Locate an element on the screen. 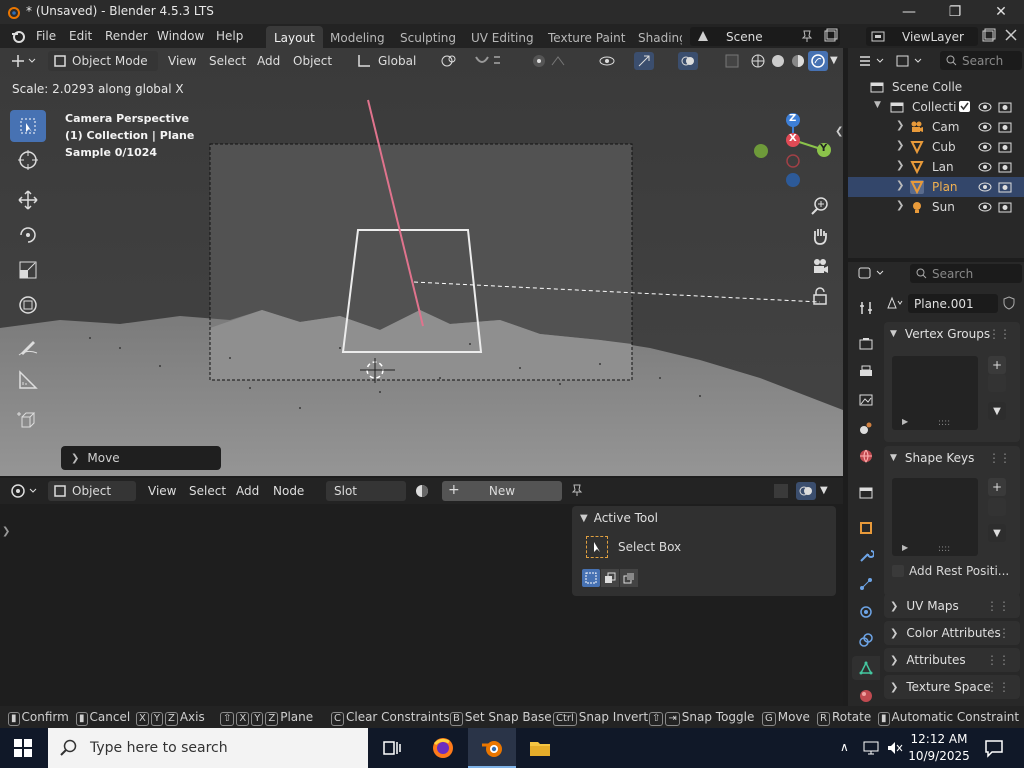  tab-shading: Shading is located at coordinates (656, 37).